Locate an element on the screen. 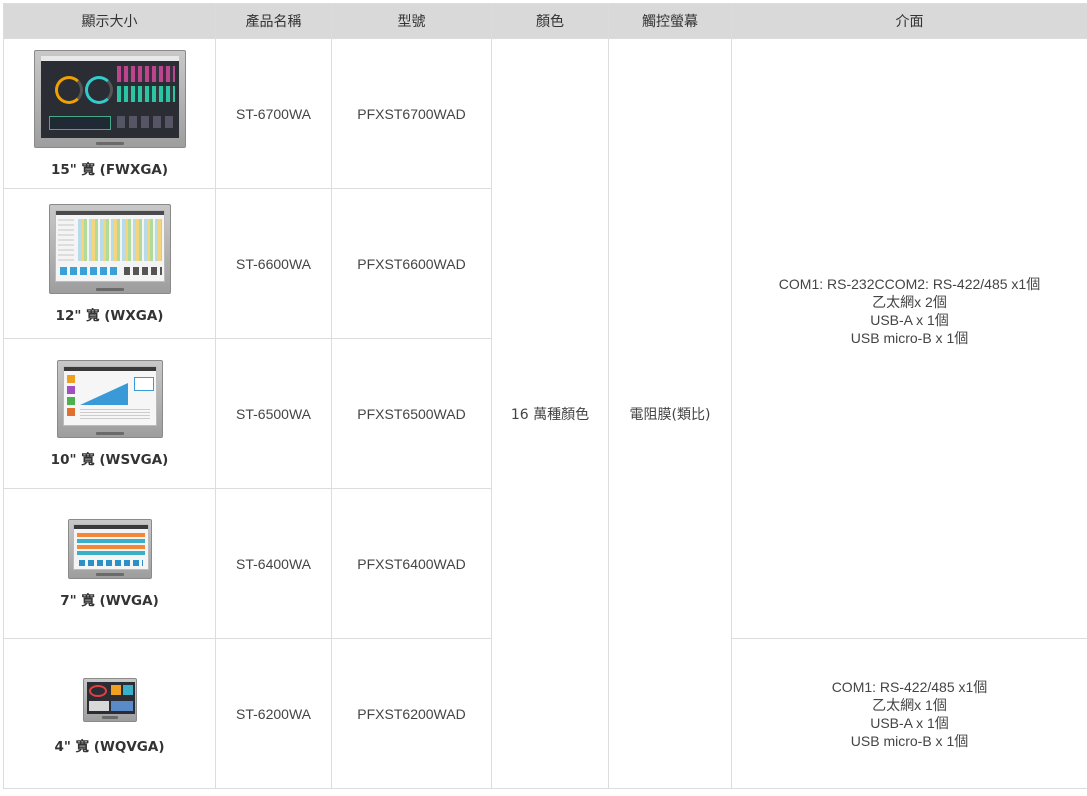 Image resolution: width=1087 pixels, height=796 pixels. hmi-15-inch-device-icon is located at coordinates (109, 98).